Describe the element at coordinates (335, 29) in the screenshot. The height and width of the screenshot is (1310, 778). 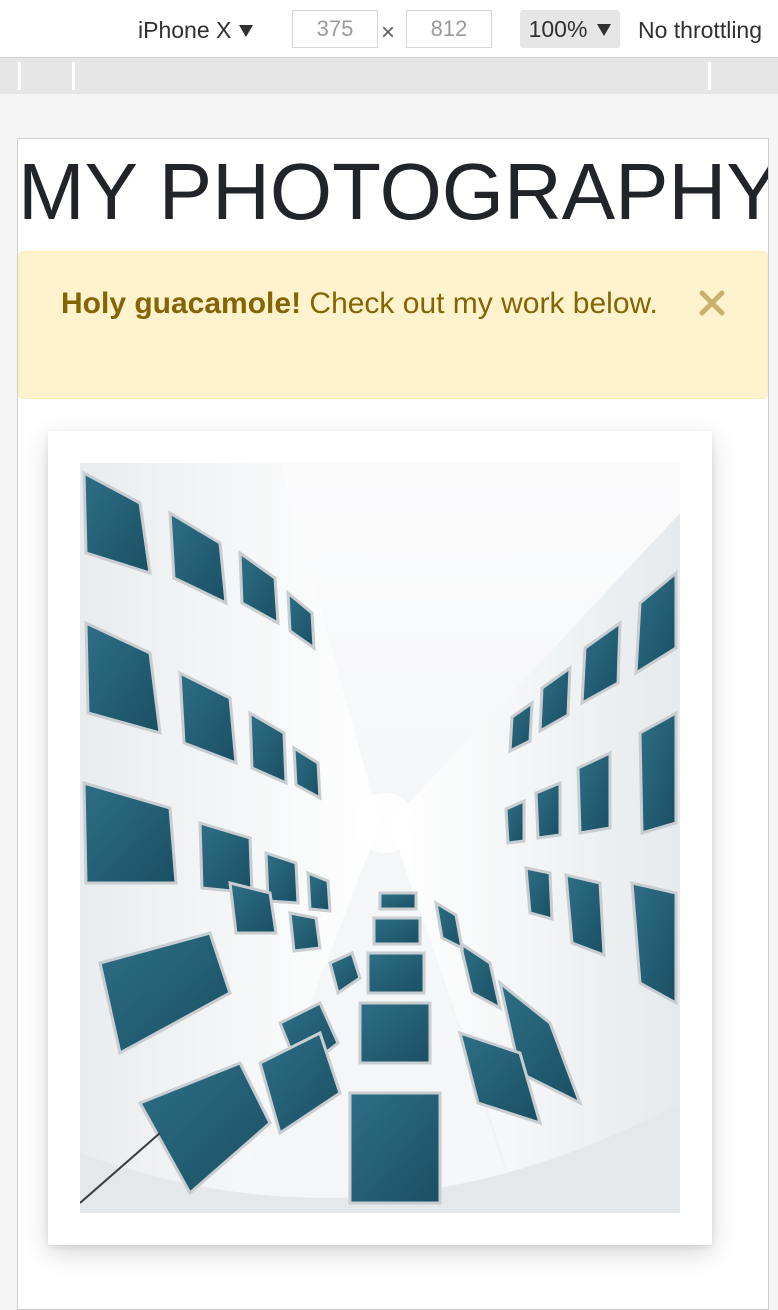
I see `width-input: 375` at that location.